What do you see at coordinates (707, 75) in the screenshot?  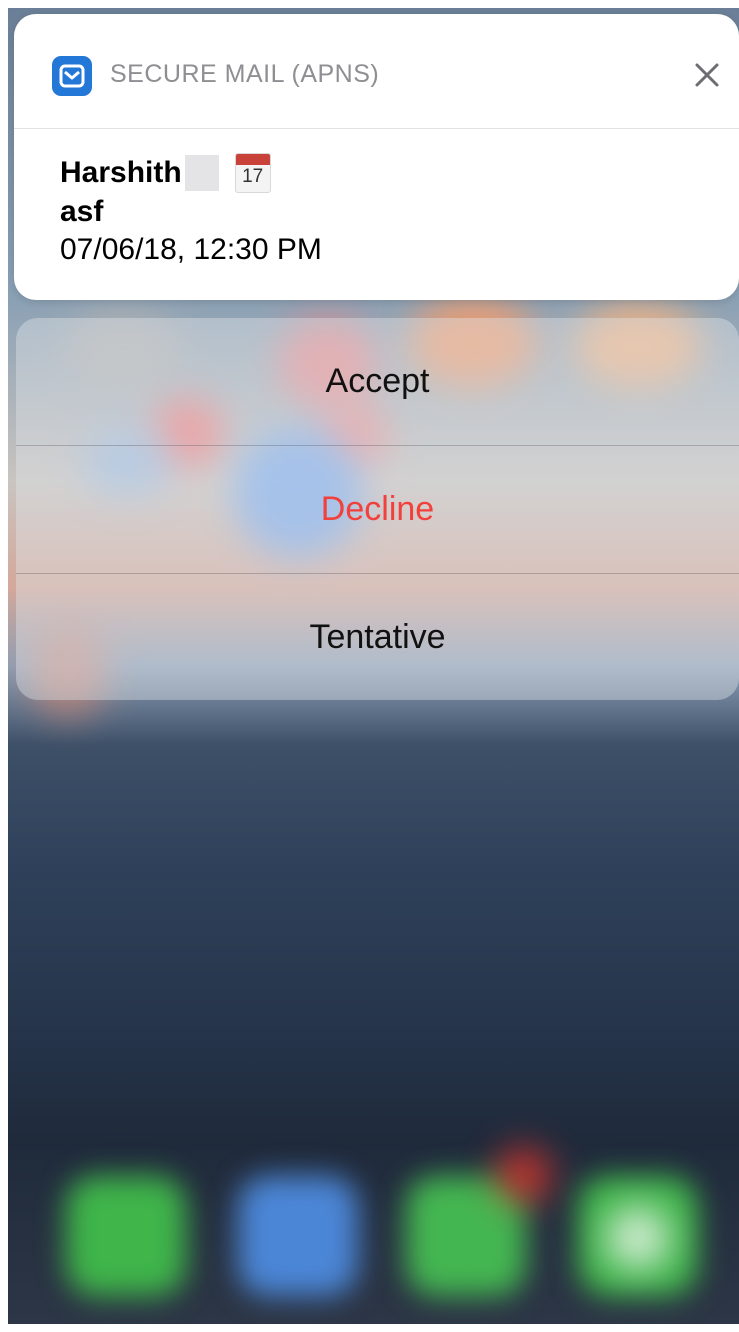 I see `close-icon` at bounding box center [707, 75].